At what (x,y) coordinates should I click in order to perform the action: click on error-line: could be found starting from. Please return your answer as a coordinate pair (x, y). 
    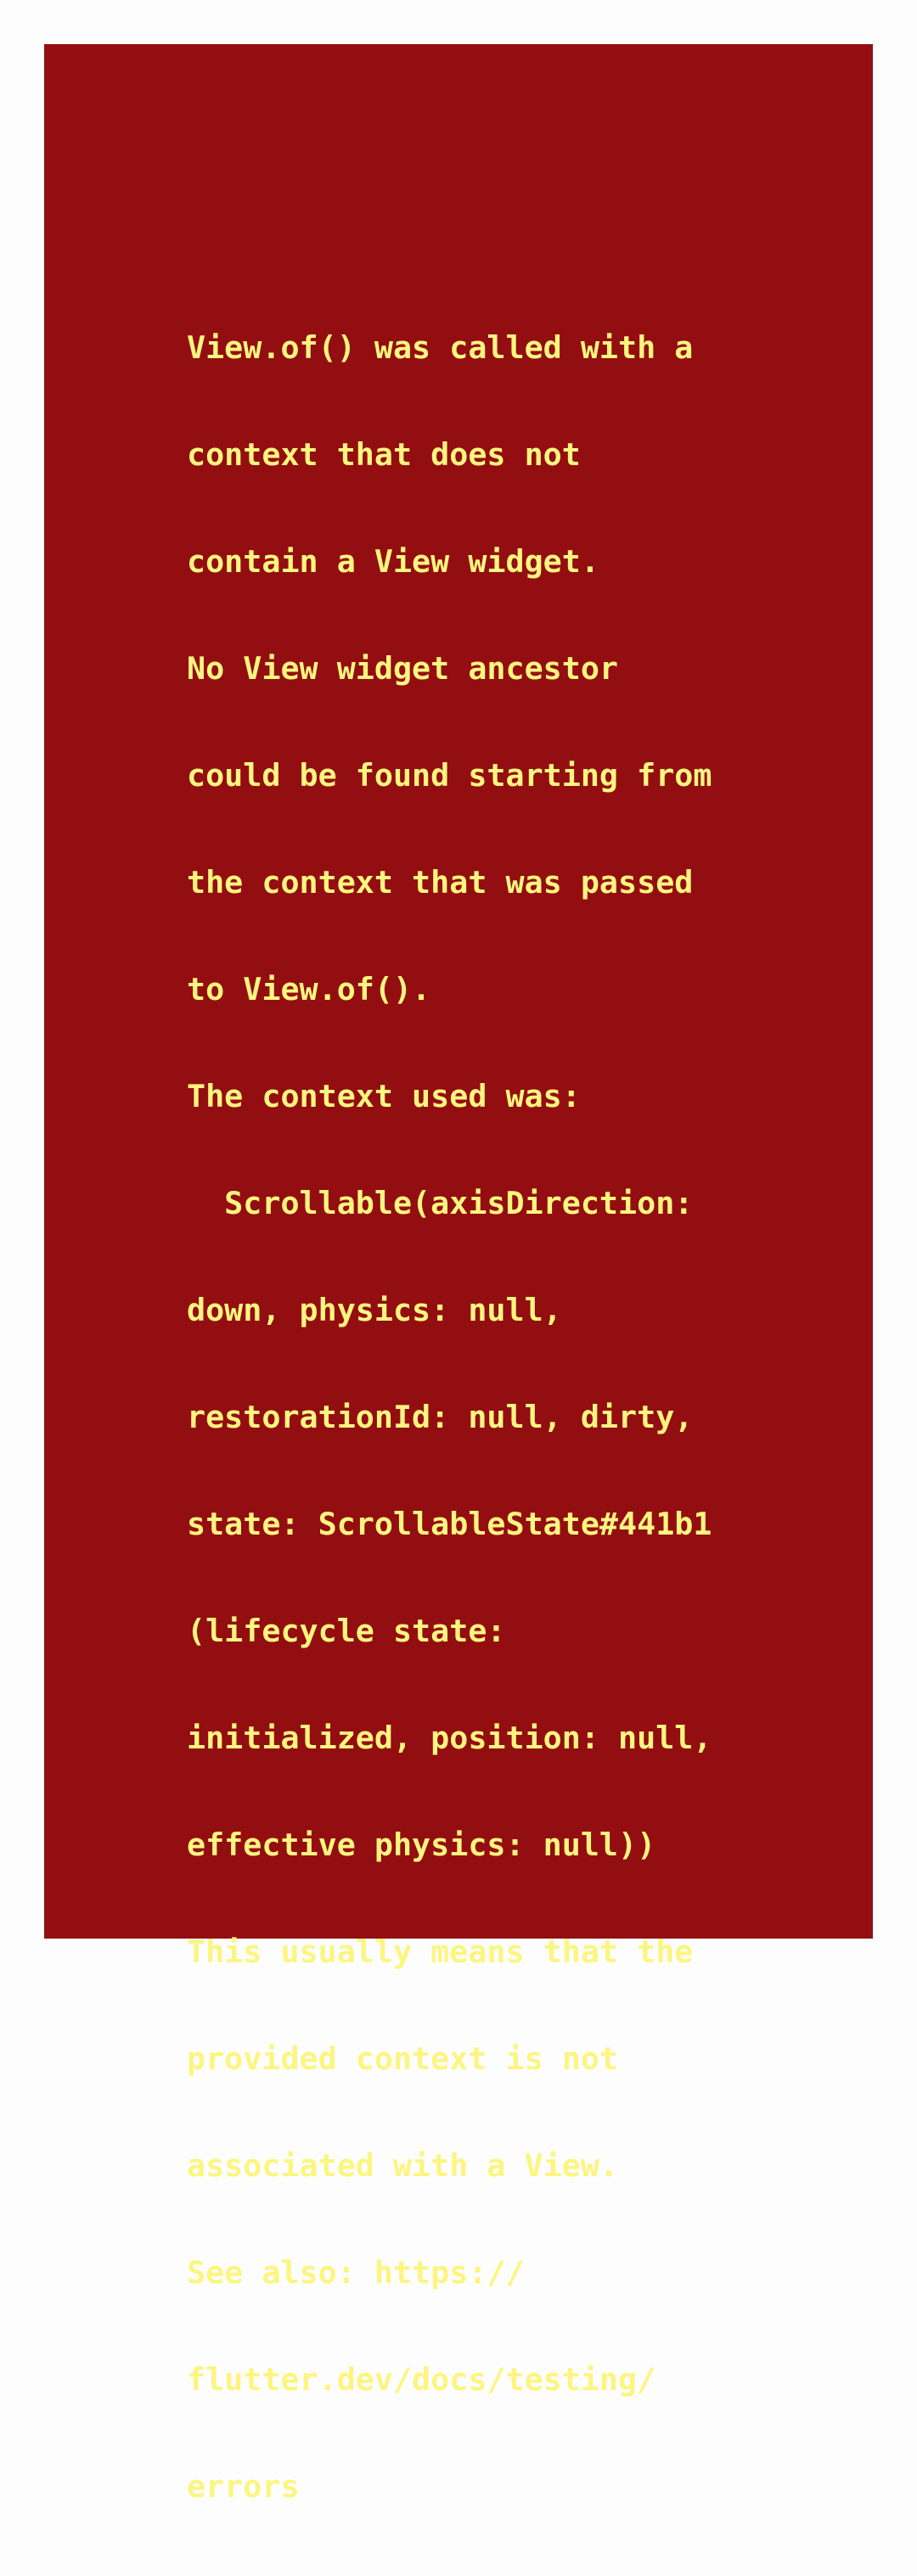
    Looking at the image, I should click on (449, 775).